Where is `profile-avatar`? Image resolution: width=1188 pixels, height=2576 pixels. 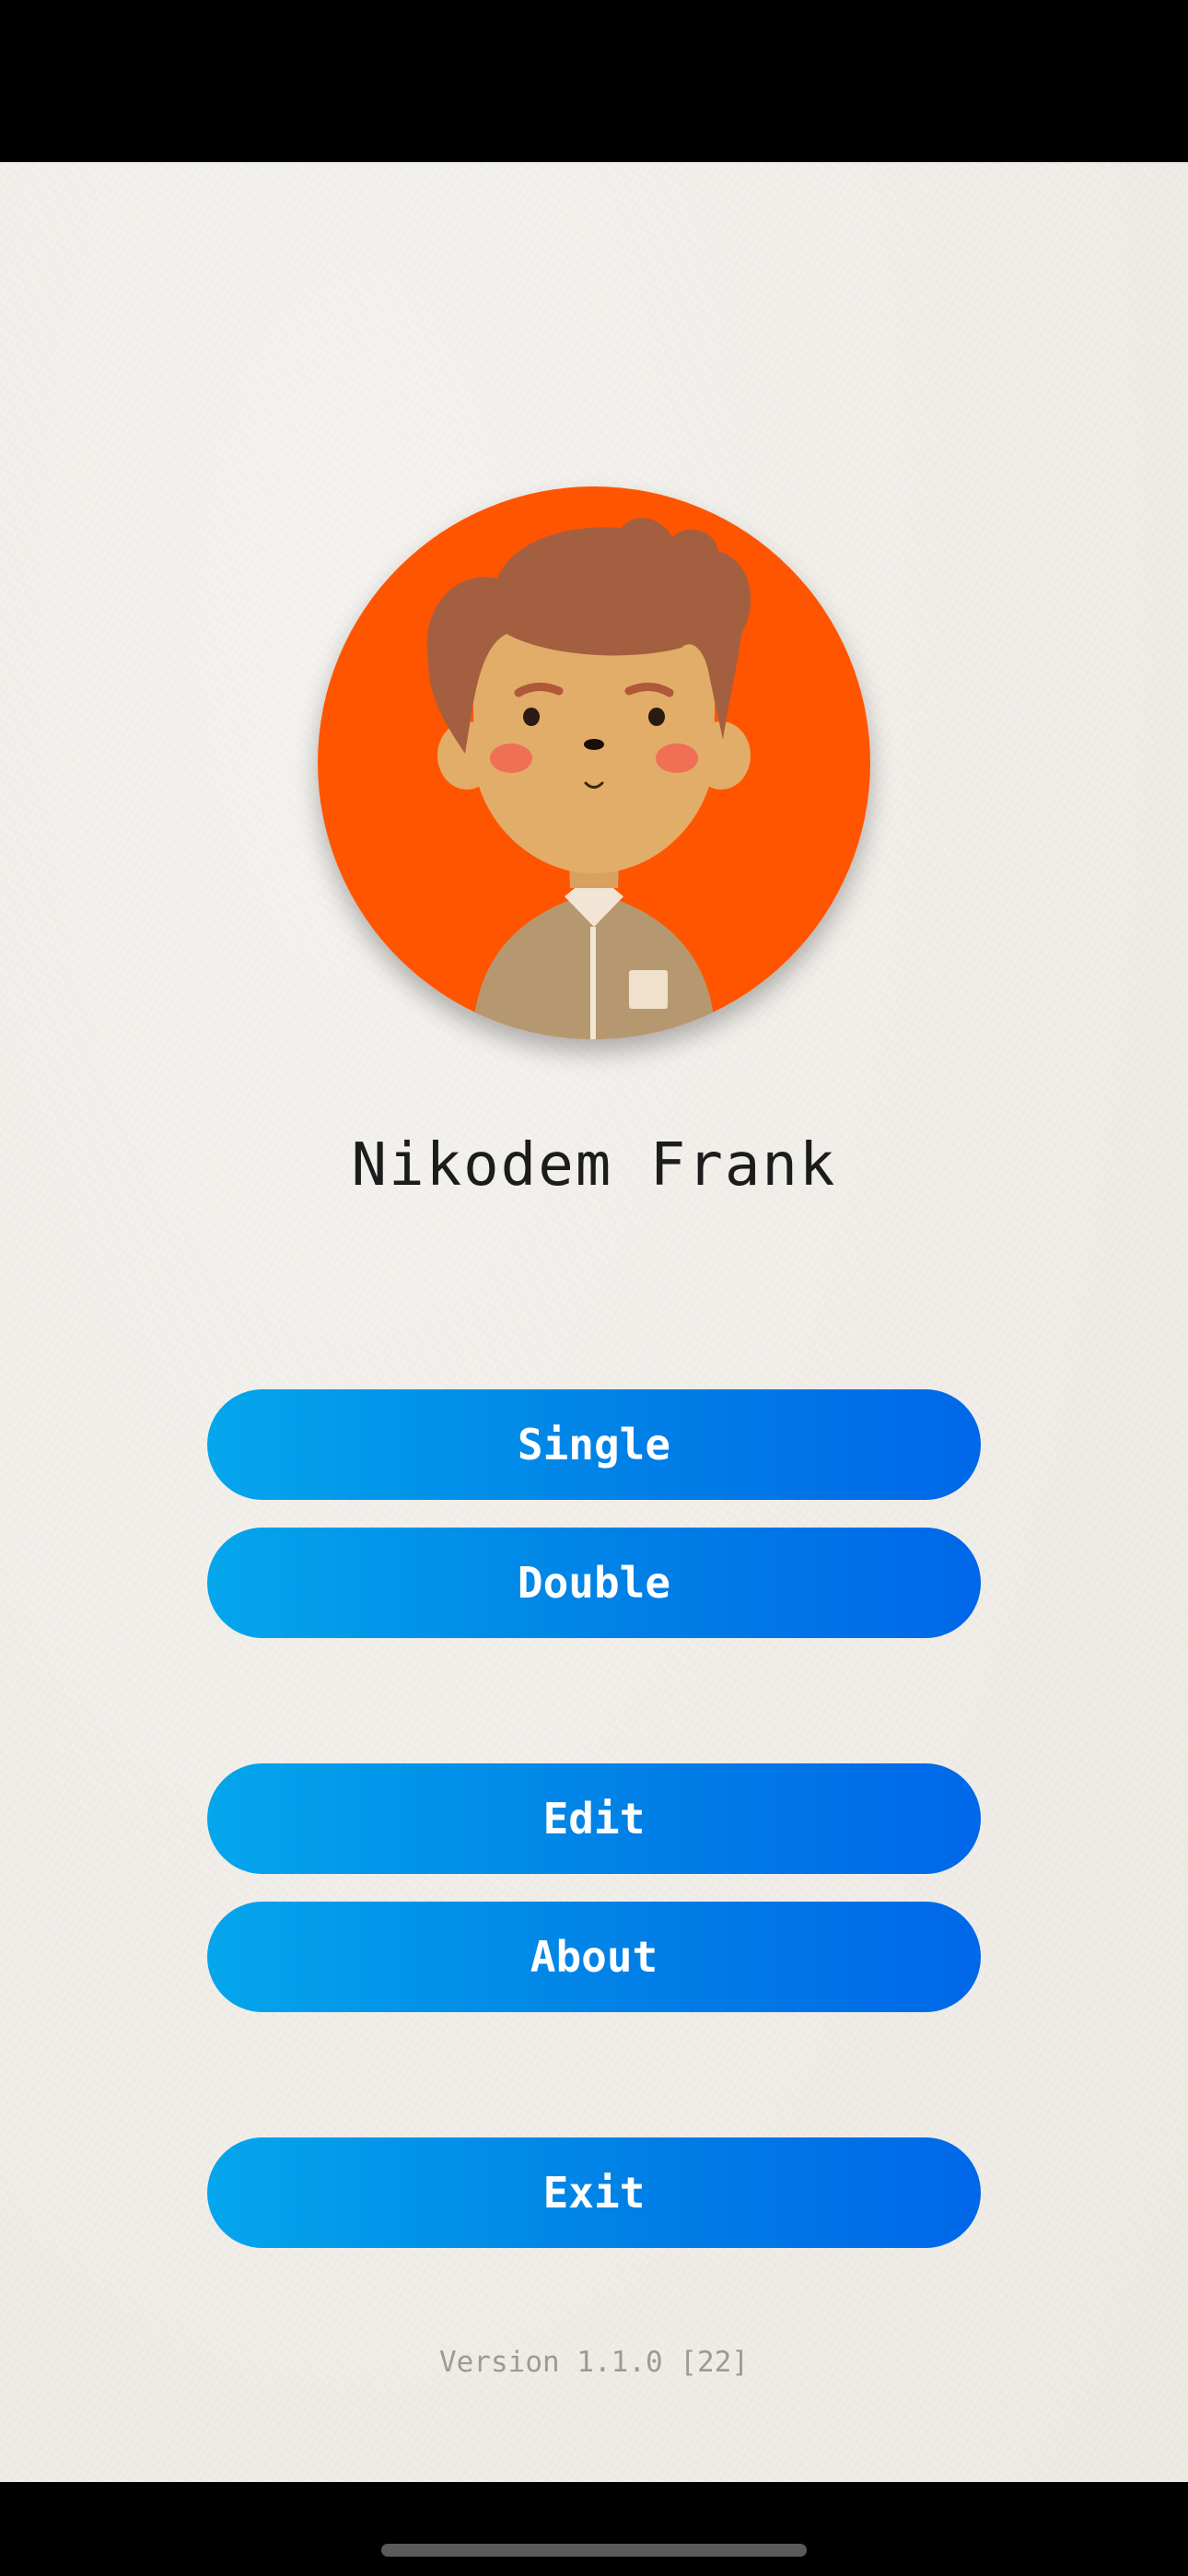 profile-avatar is located at coordinates (594, 762).